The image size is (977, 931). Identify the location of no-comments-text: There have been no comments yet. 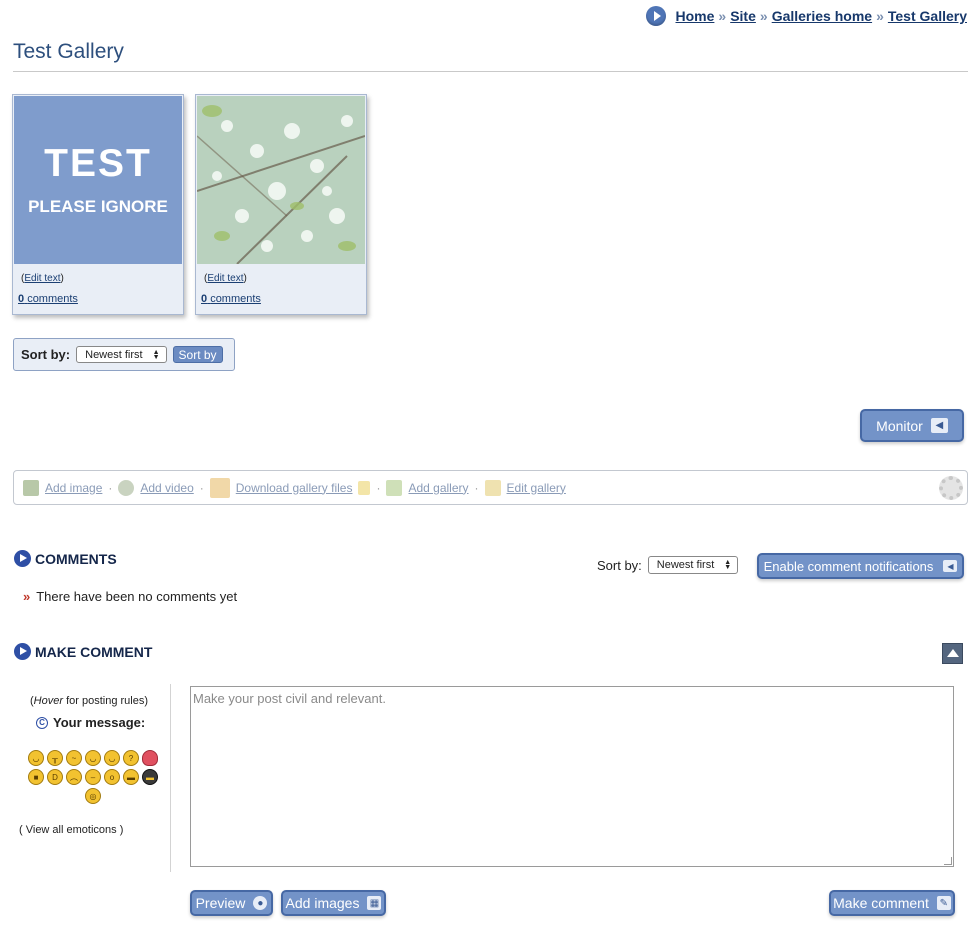
(137, 596).